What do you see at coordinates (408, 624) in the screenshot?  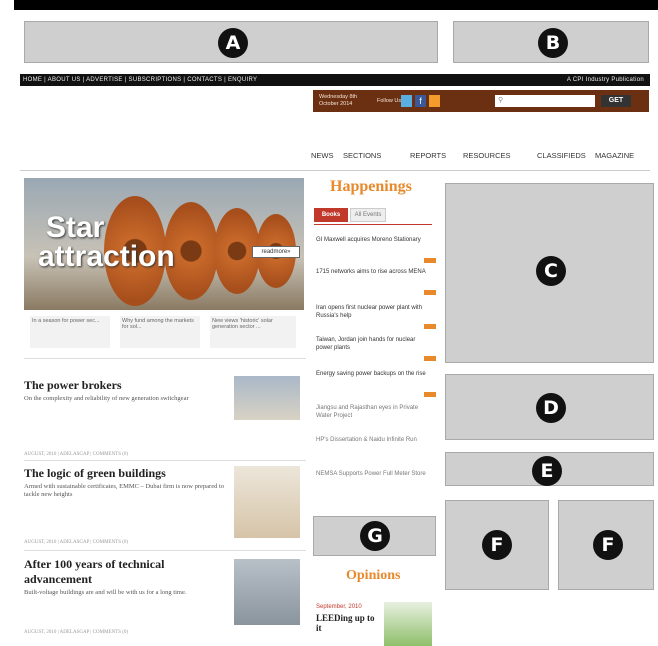 I see `opinions-image` at bounding box center [408, 624].